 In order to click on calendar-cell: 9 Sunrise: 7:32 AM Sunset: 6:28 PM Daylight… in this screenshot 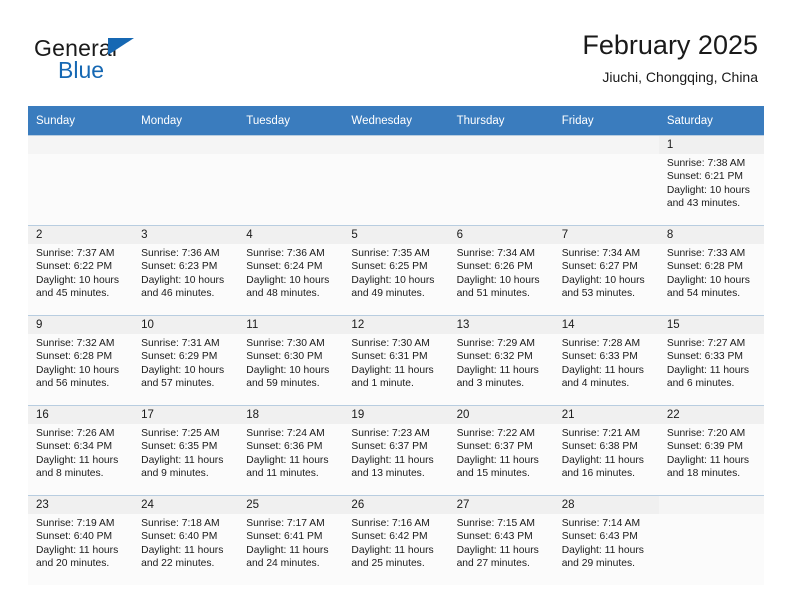, I will do `click(81, 360)`.